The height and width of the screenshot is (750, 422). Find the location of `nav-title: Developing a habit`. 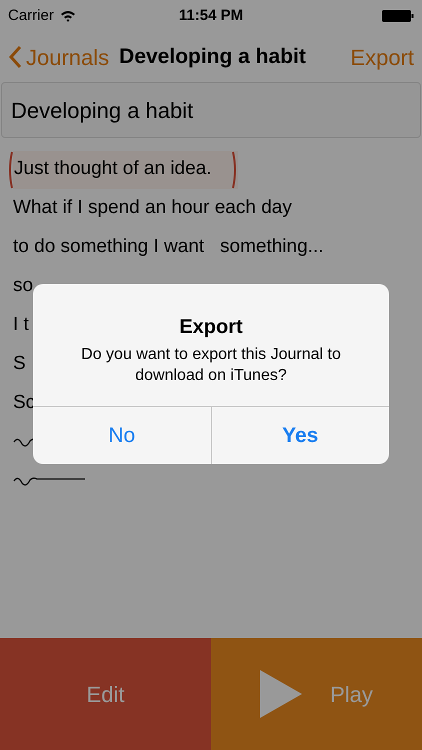

nav-title: Developing a habit is located at coordinates (212, 57).